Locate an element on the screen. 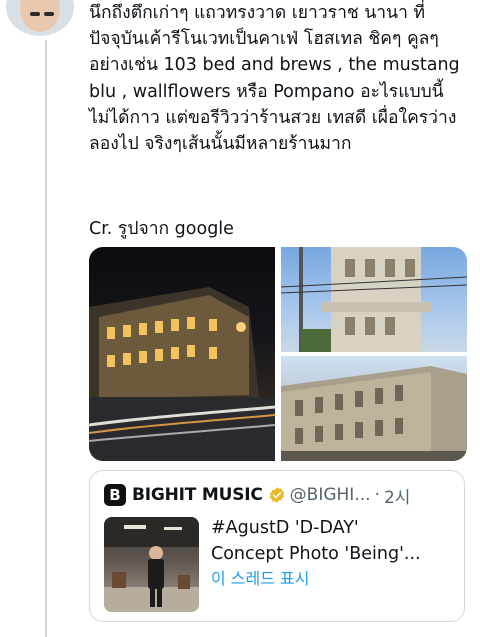 This screenshot has width=480, height=637. post-credit: Cr. รูปจาก google is located at coordinates (161, 229).